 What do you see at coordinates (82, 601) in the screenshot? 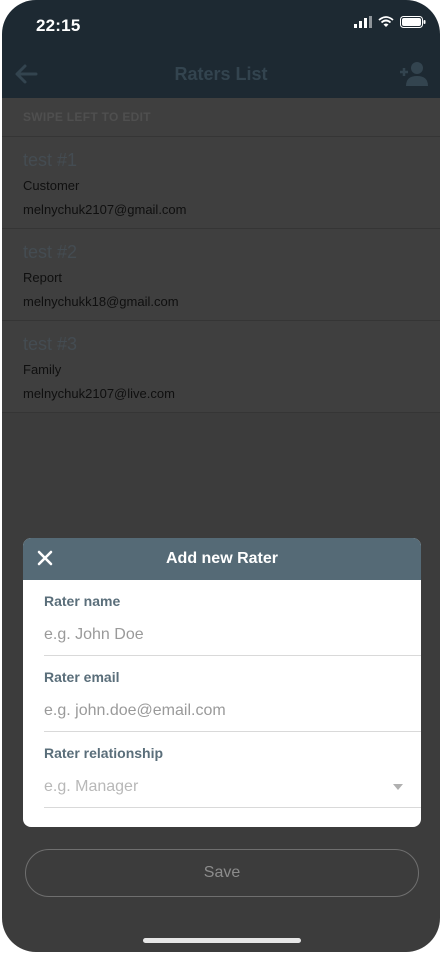
I see `rater-name-label: Rater name` at bounding box center [82, 601].